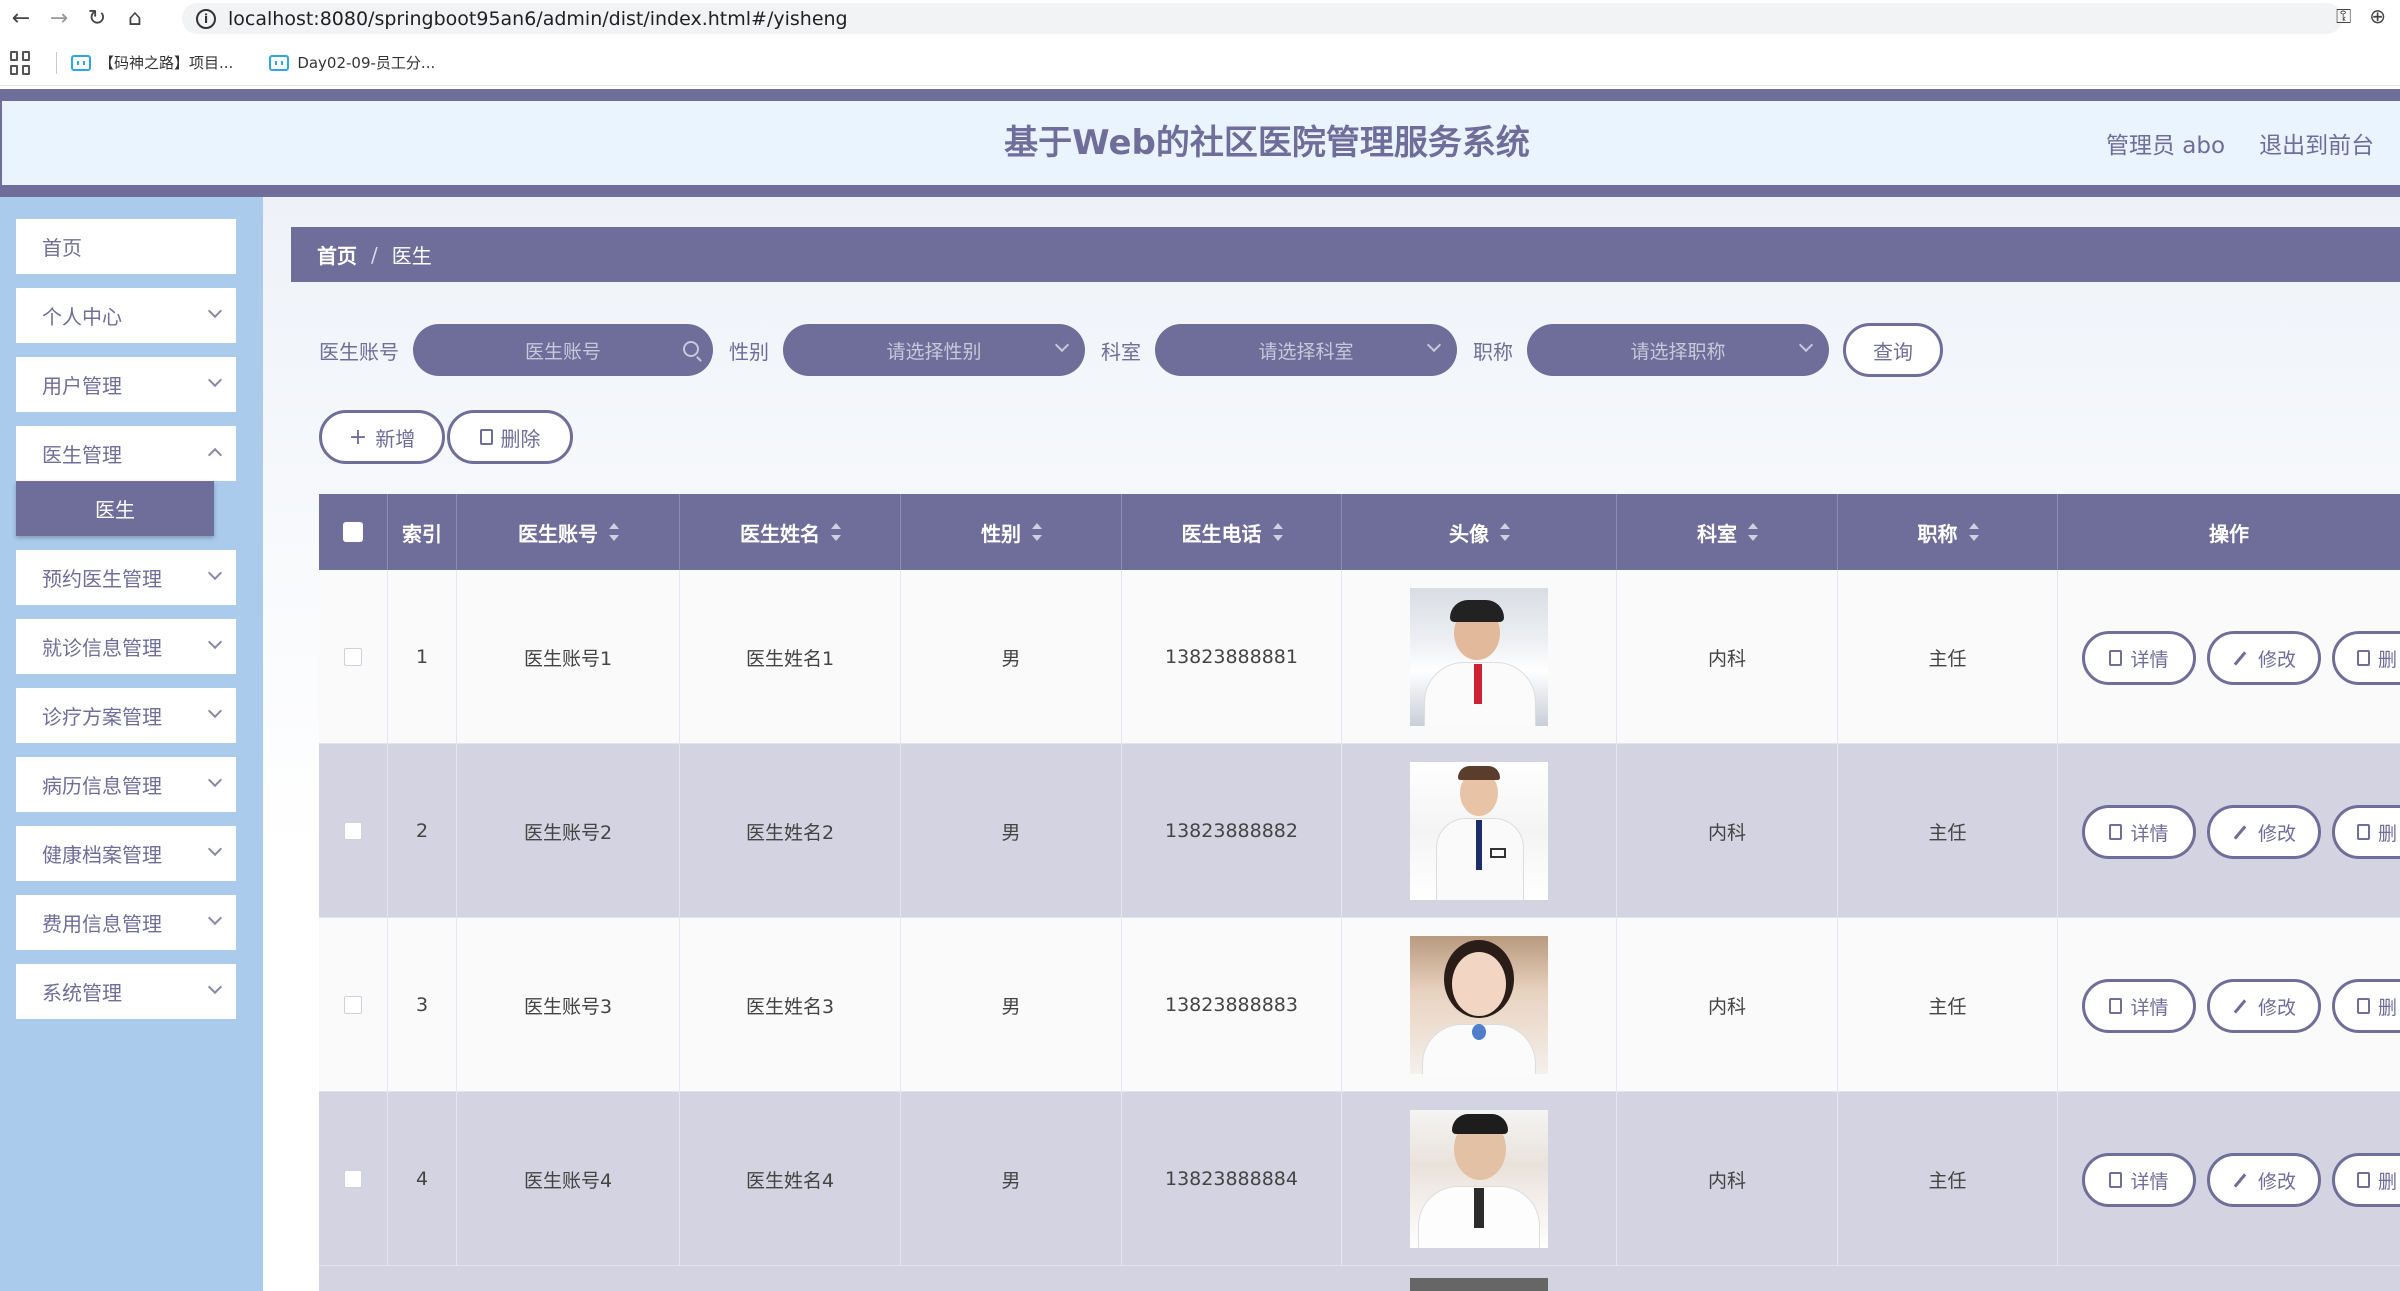  Describe the element at coordinates (1893, 350) in the screenshot. I see `query-button: 查询` at that location.